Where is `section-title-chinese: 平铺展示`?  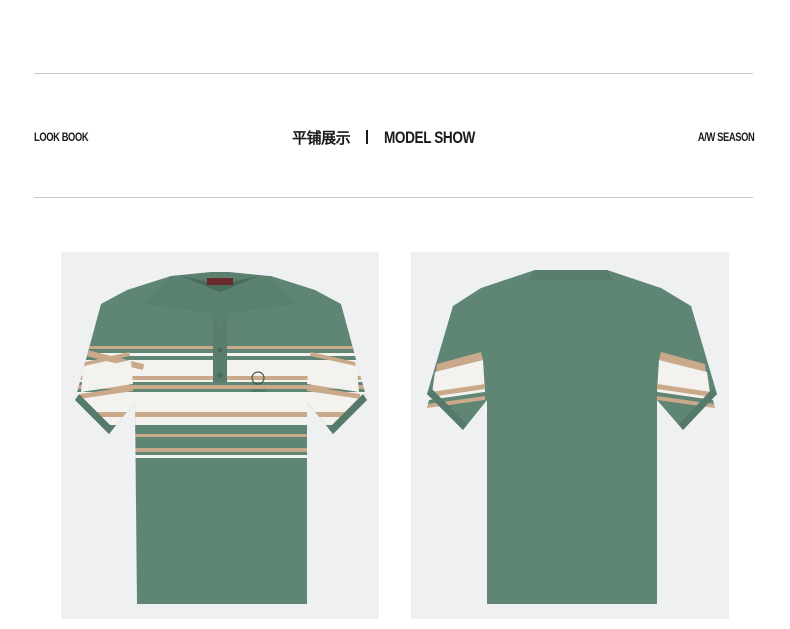 section-title-chinese: 平铺展示 is located at coordinates (321, 138).